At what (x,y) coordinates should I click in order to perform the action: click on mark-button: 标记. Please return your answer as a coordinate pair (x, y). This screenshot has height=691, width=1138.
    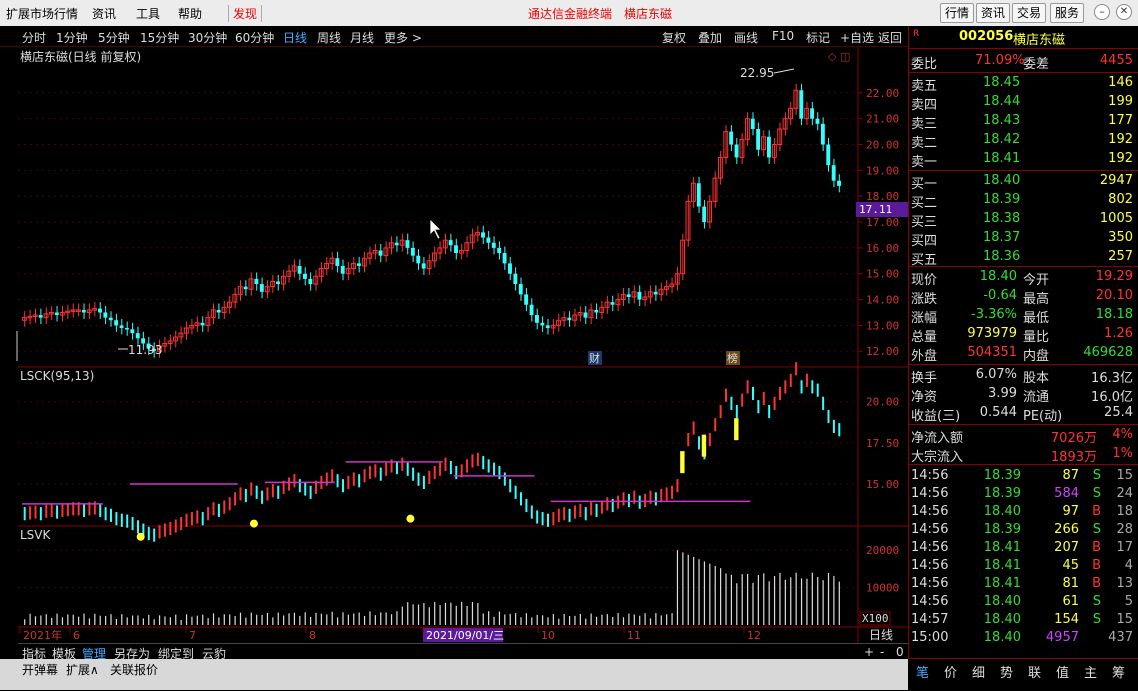
    Looking at the image, I should click on (818, 37).